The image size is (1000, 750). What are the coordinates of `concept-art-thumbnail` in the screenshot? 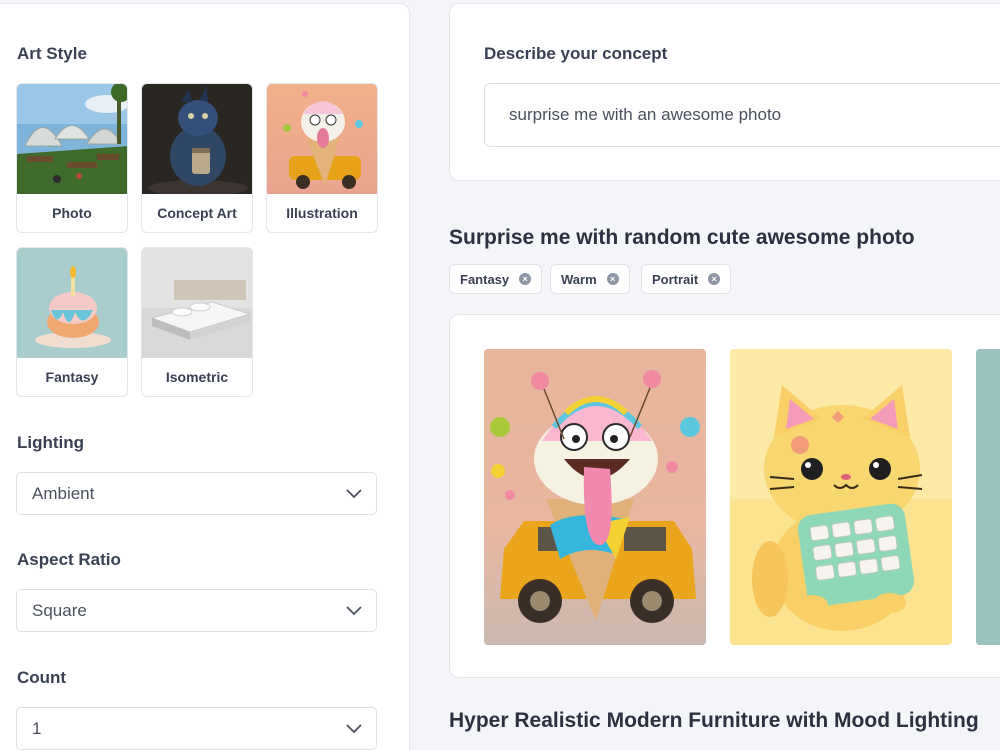 It's located at (197, 139).